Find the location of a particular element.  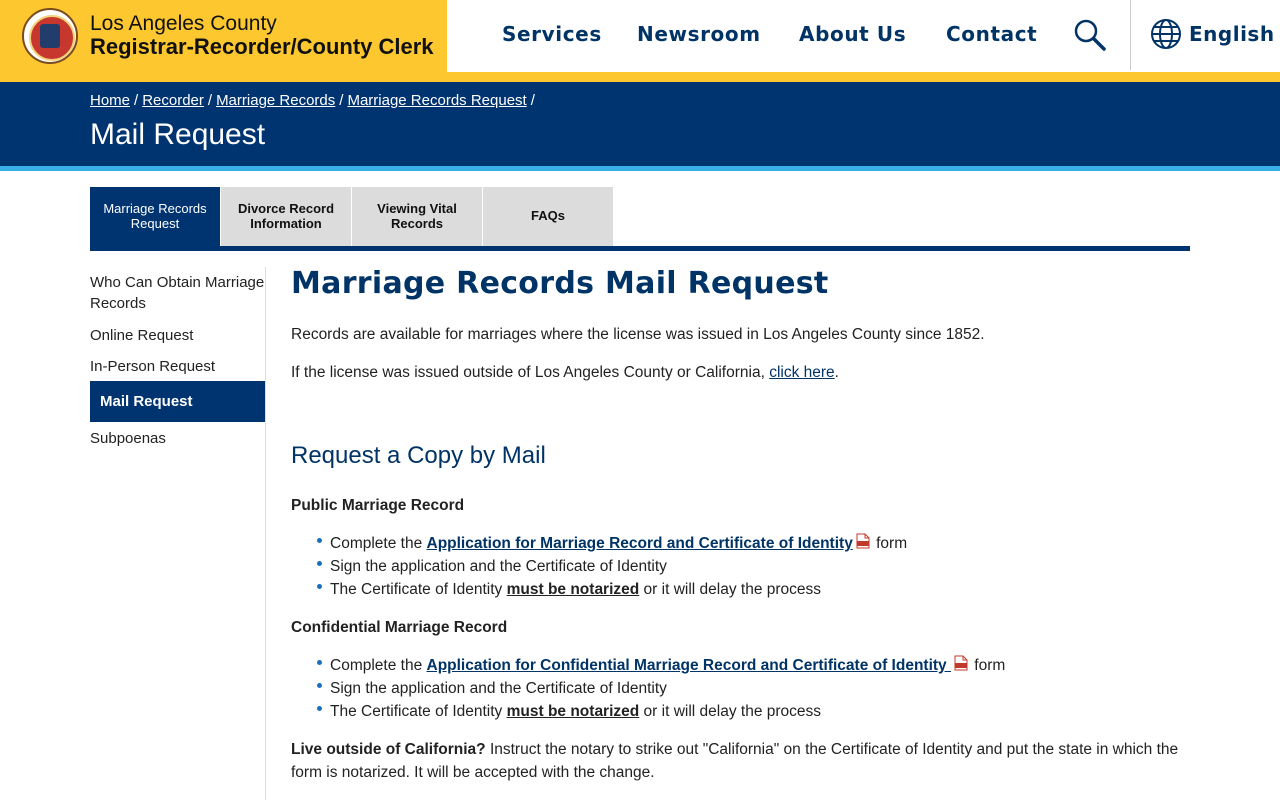

public-record-heading: Public Marriage Record is located at coordinates (378, 505).